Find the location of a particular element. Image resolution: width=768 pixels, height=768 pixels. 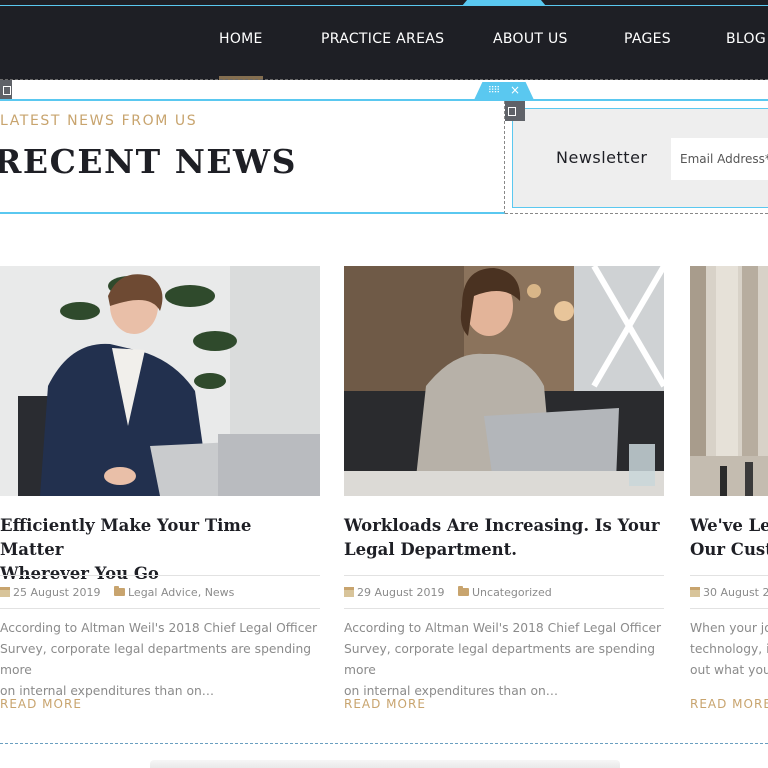

post-date-text: 30 August 2 is located at coordinates (735, 592).